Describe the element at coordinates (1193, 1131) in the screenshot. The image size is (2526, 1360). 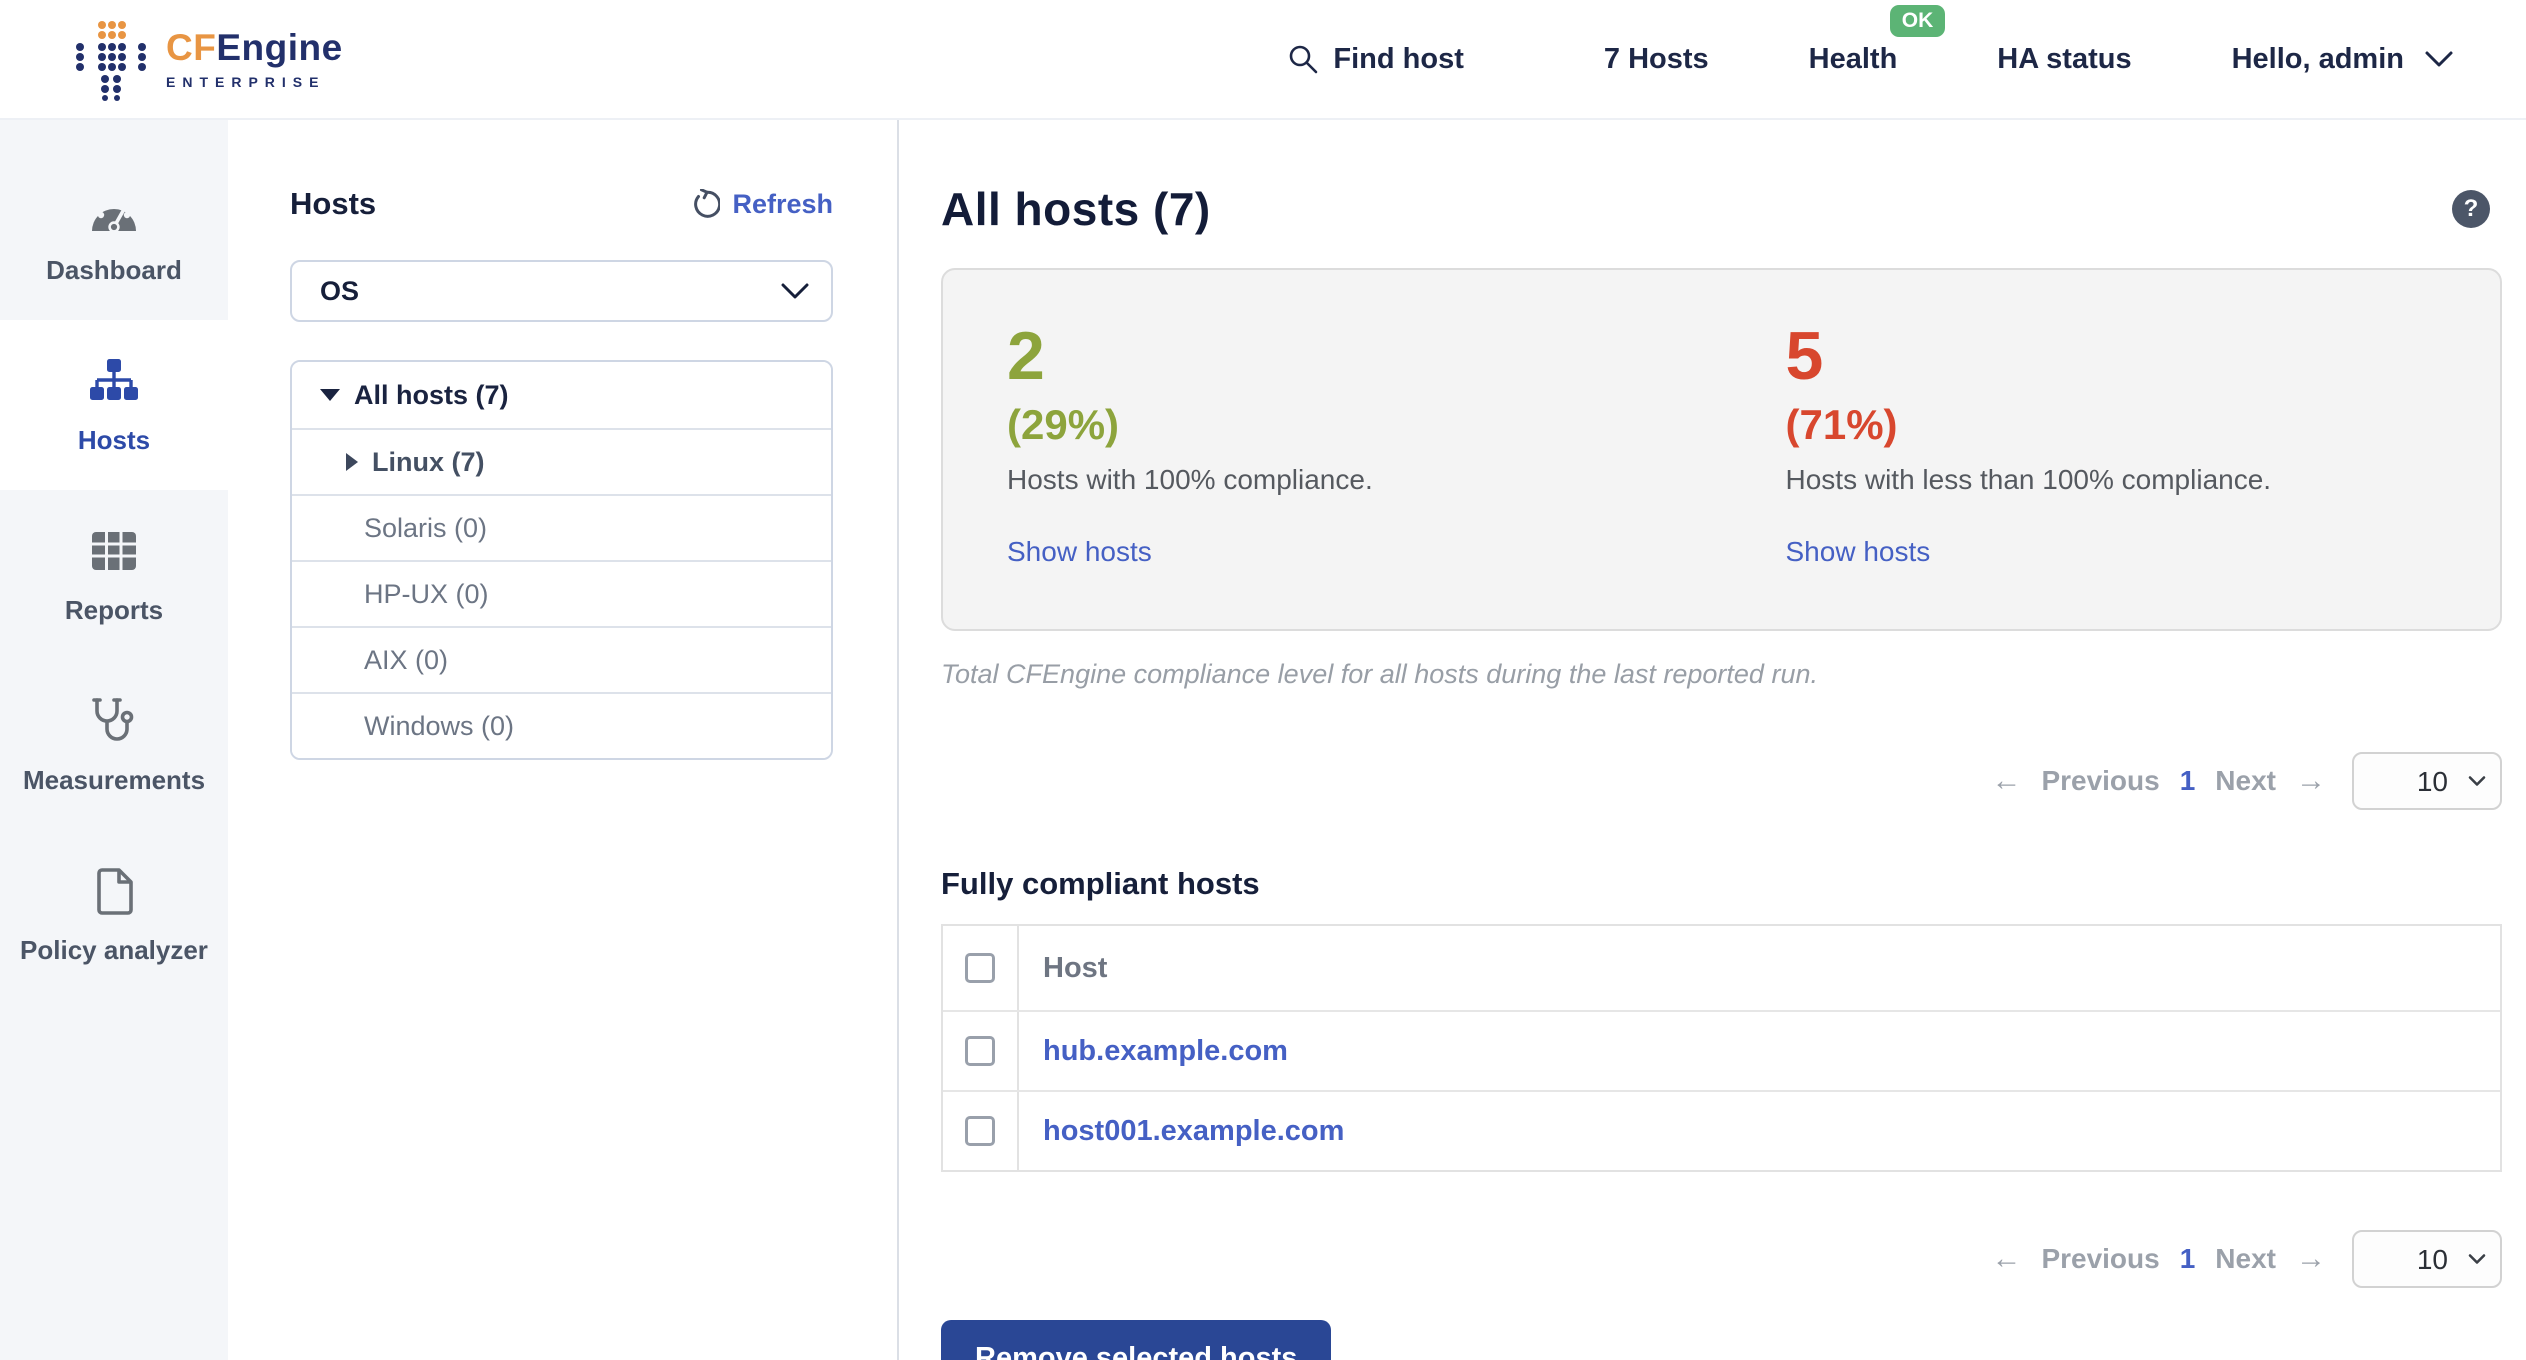
I see `host-link: host001.example.com` at that location.